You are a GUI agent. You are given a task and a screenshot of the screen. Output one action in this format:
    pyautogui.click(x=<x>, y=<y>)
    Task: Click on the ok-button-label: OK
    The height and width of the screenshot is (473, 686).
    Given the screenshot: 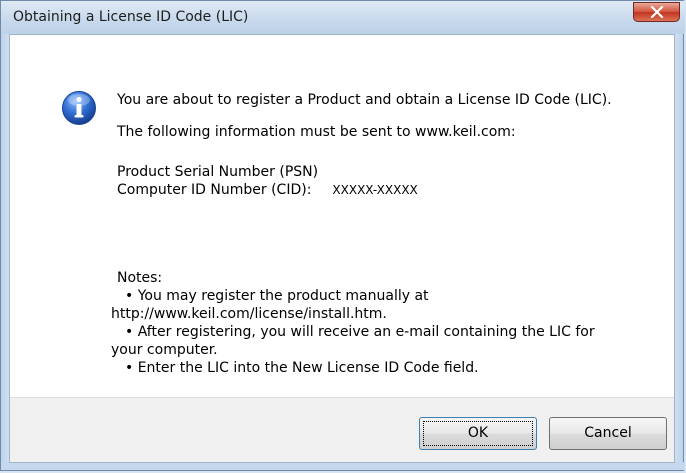 What is the action you would take?
    pyautogui.click(x=478, y=433)
    